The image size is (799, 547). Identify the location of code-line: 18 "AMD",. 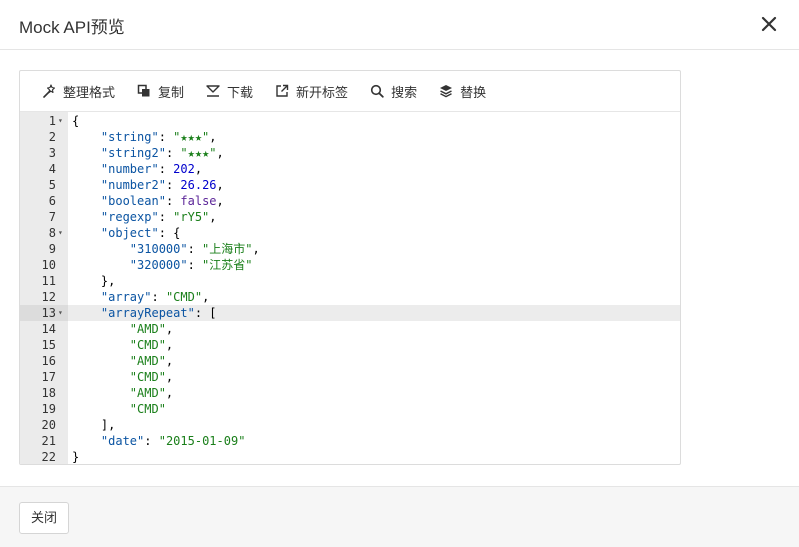
(350, 393).